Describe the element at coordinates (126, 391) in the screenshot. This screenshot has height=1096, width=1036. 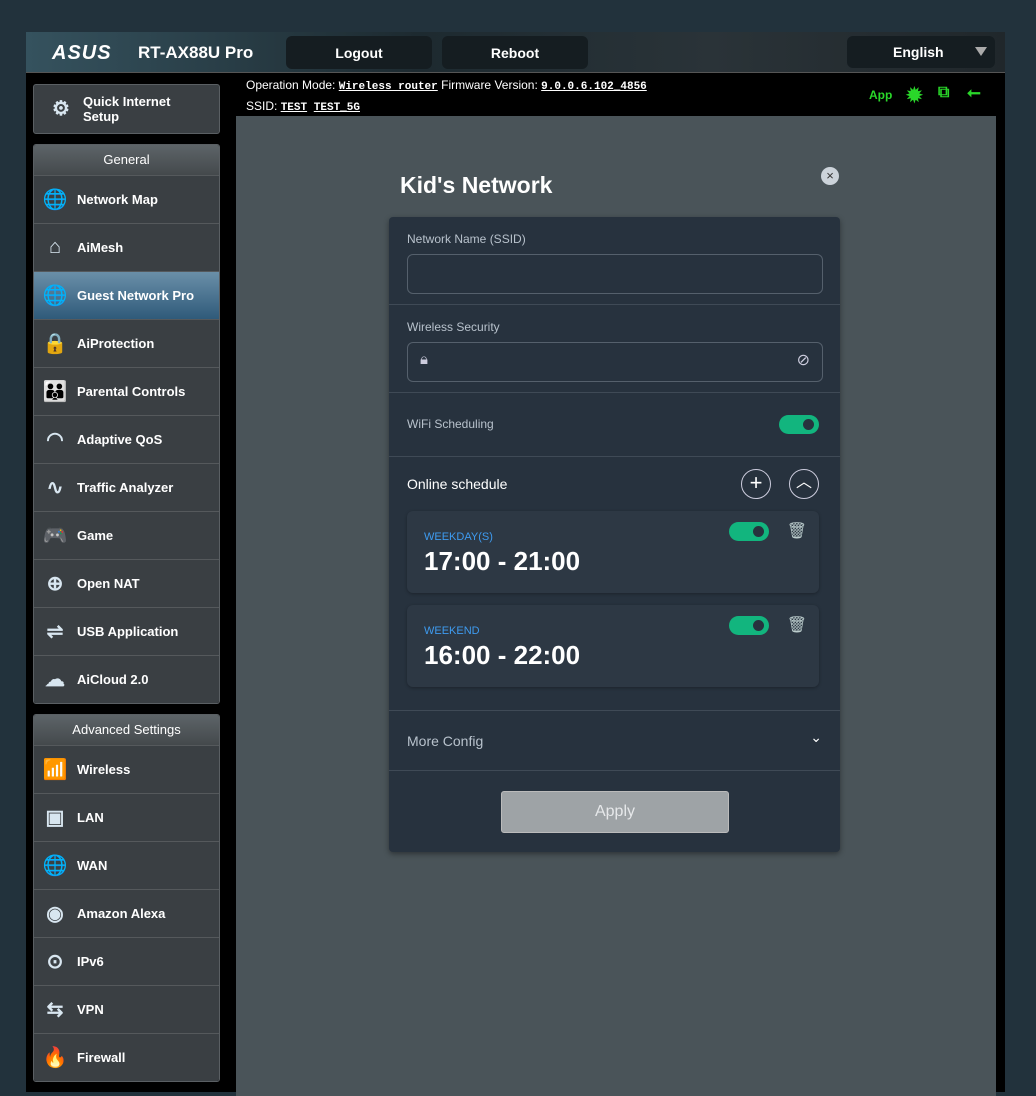
I see `sidebar-item-parental-controls: 👪 Parental Controls` at that location.